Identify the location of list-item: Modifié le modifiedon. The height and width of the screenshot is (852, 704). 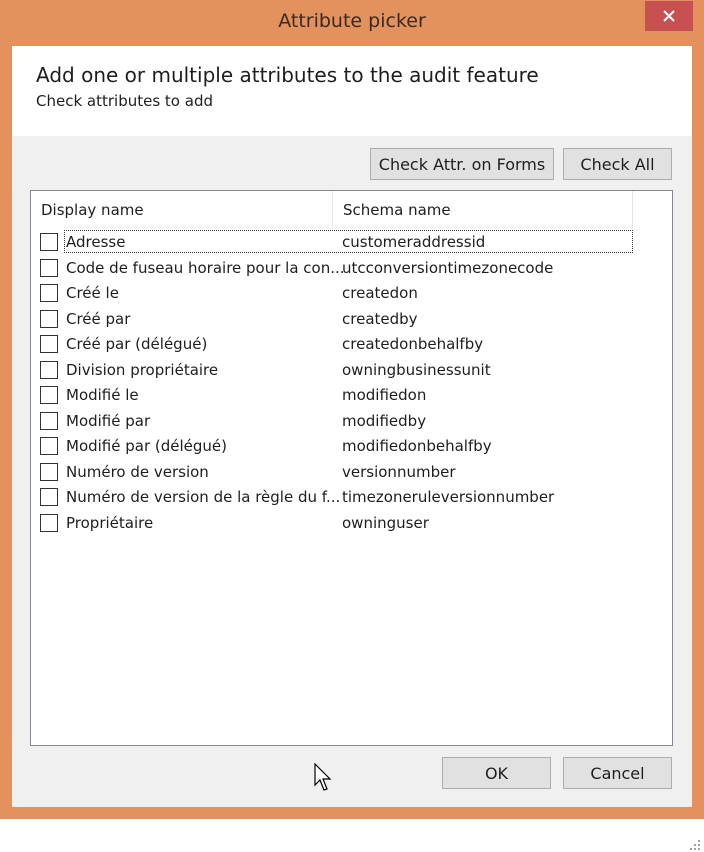
(351, 395).